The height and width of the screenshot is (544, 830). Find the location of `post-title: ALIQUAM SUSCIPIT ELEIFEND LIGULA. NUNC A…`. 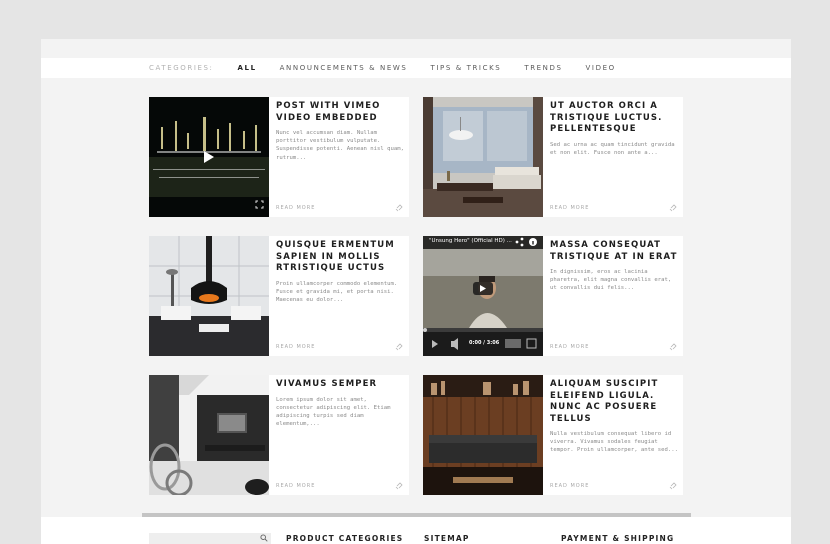

post-title: ALIQUAM SUSCIPIT ELEIFEND LIGULA. NUNC A… is located at coordinates (614, 402).